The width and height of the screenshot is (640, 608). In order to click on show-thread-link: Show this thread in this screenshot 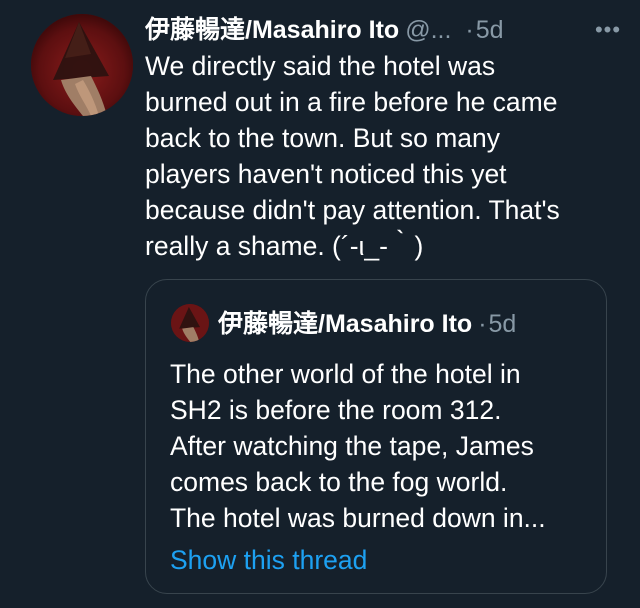, I will do `click(268, 560)`.